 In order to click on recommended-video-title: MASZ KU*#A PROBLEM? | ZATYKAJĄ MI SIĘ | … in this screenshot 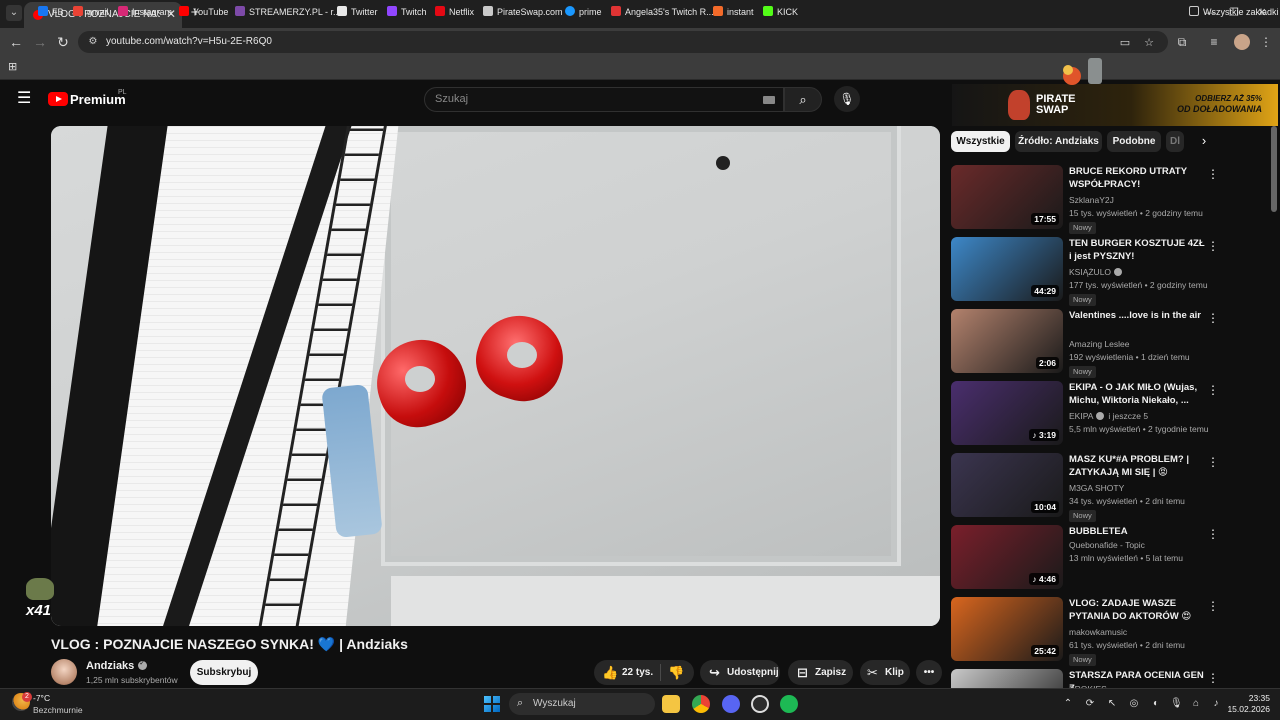, I will do `click(1137, 466)`.